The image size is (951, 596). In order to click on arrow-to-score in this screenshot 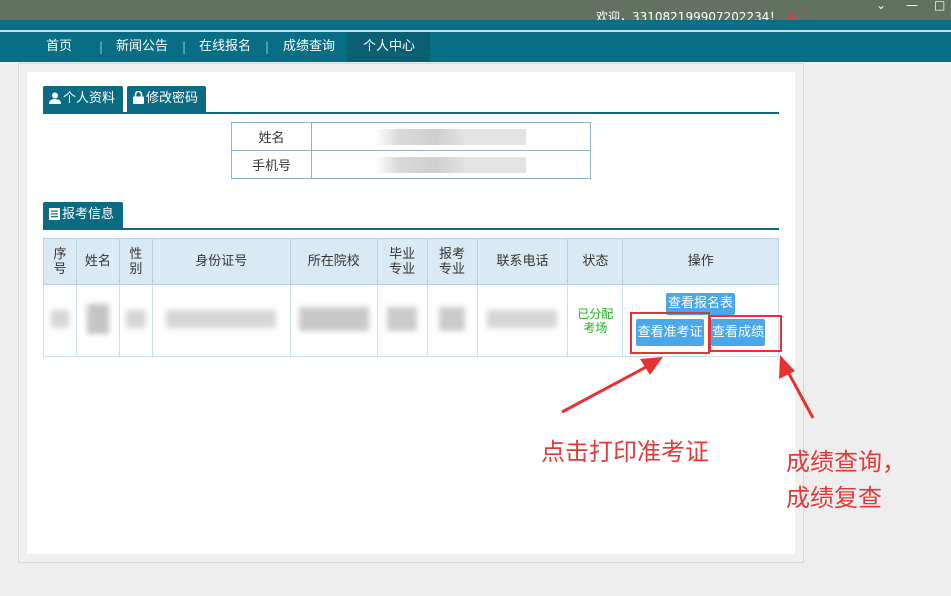, I will do `click(797, 387)`.